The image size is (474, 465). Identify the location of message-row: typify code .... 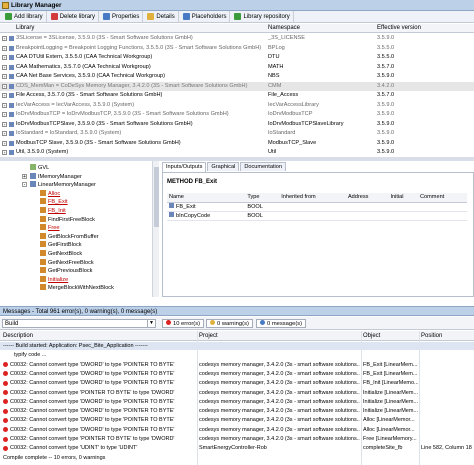
(237, 355).